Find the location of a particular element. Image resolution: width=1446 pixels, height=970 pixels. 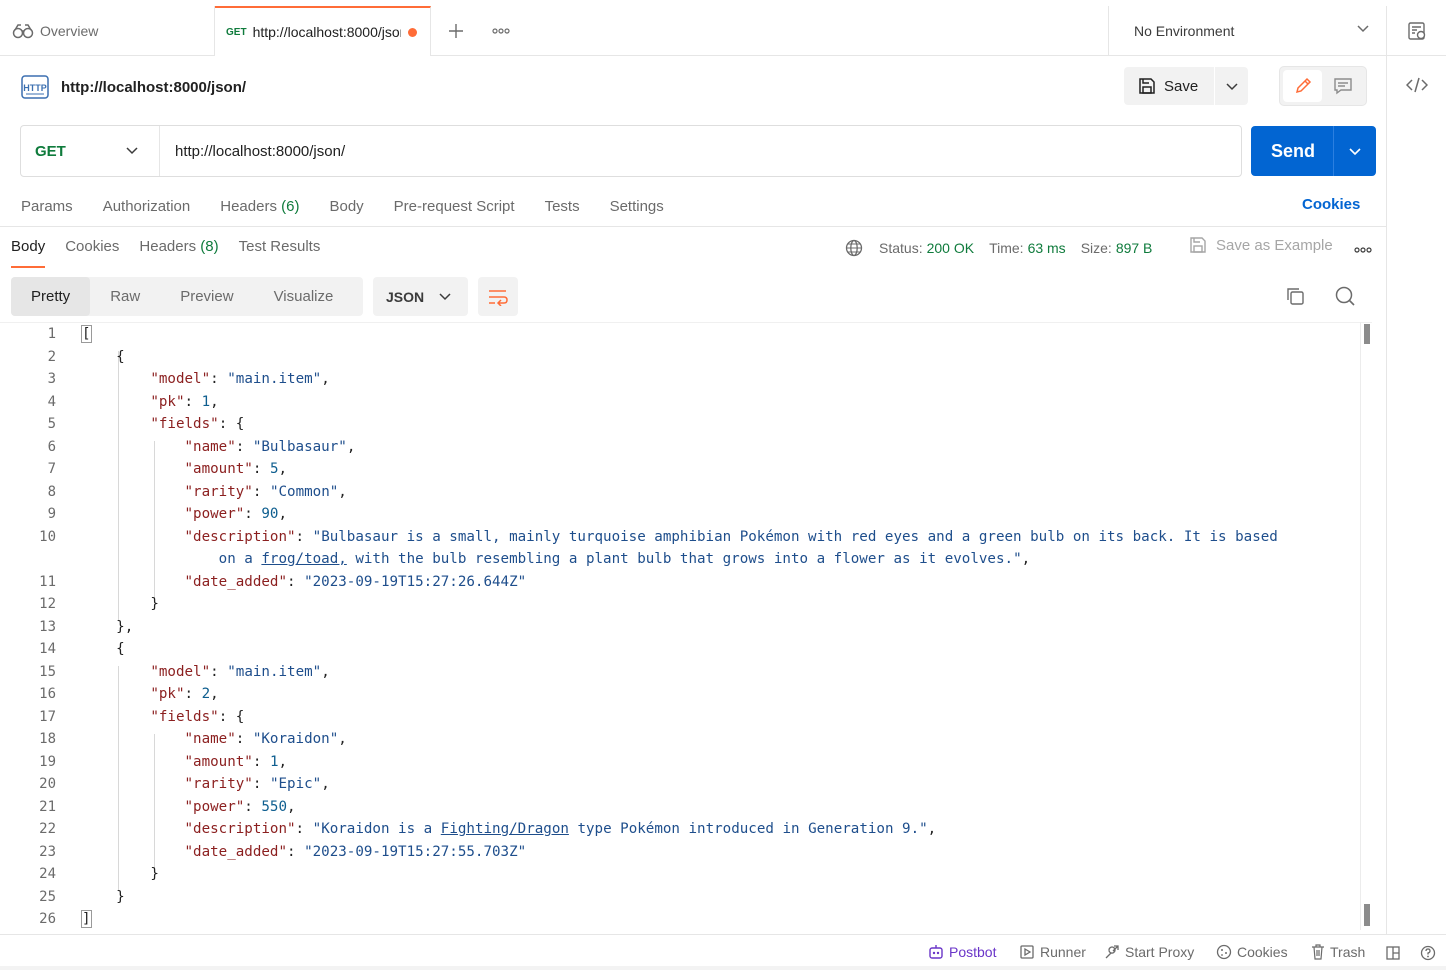

tab-overview-label: Overview is located at coordinates (69, 31).